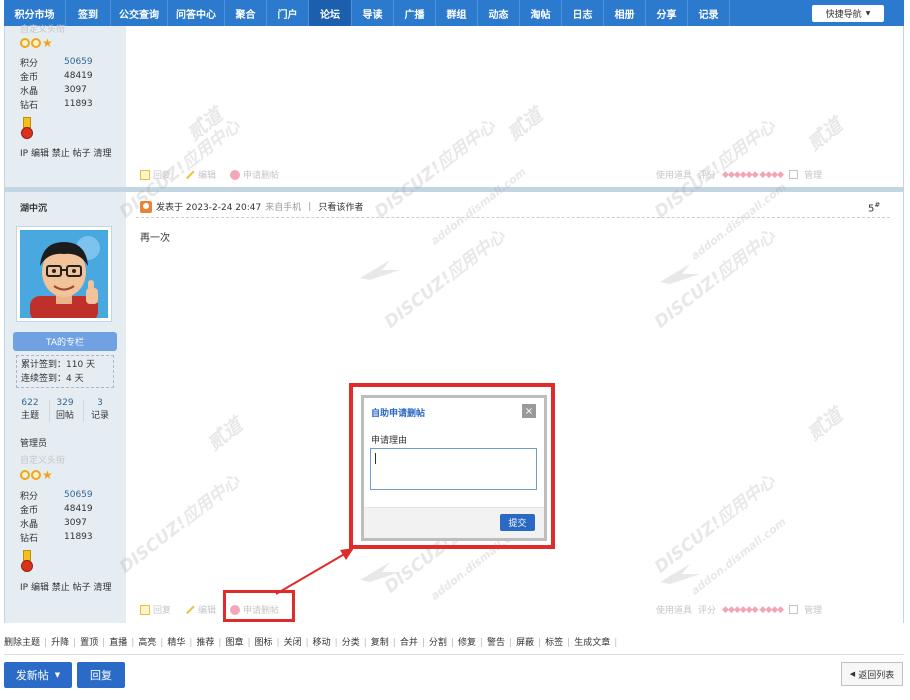 Image resolution: width=910 pixels, height=700 pixels. What do you see at coordinates (100, 403) in the screenshot?
I see `count-value: 3` at bounding box center [100, 403].